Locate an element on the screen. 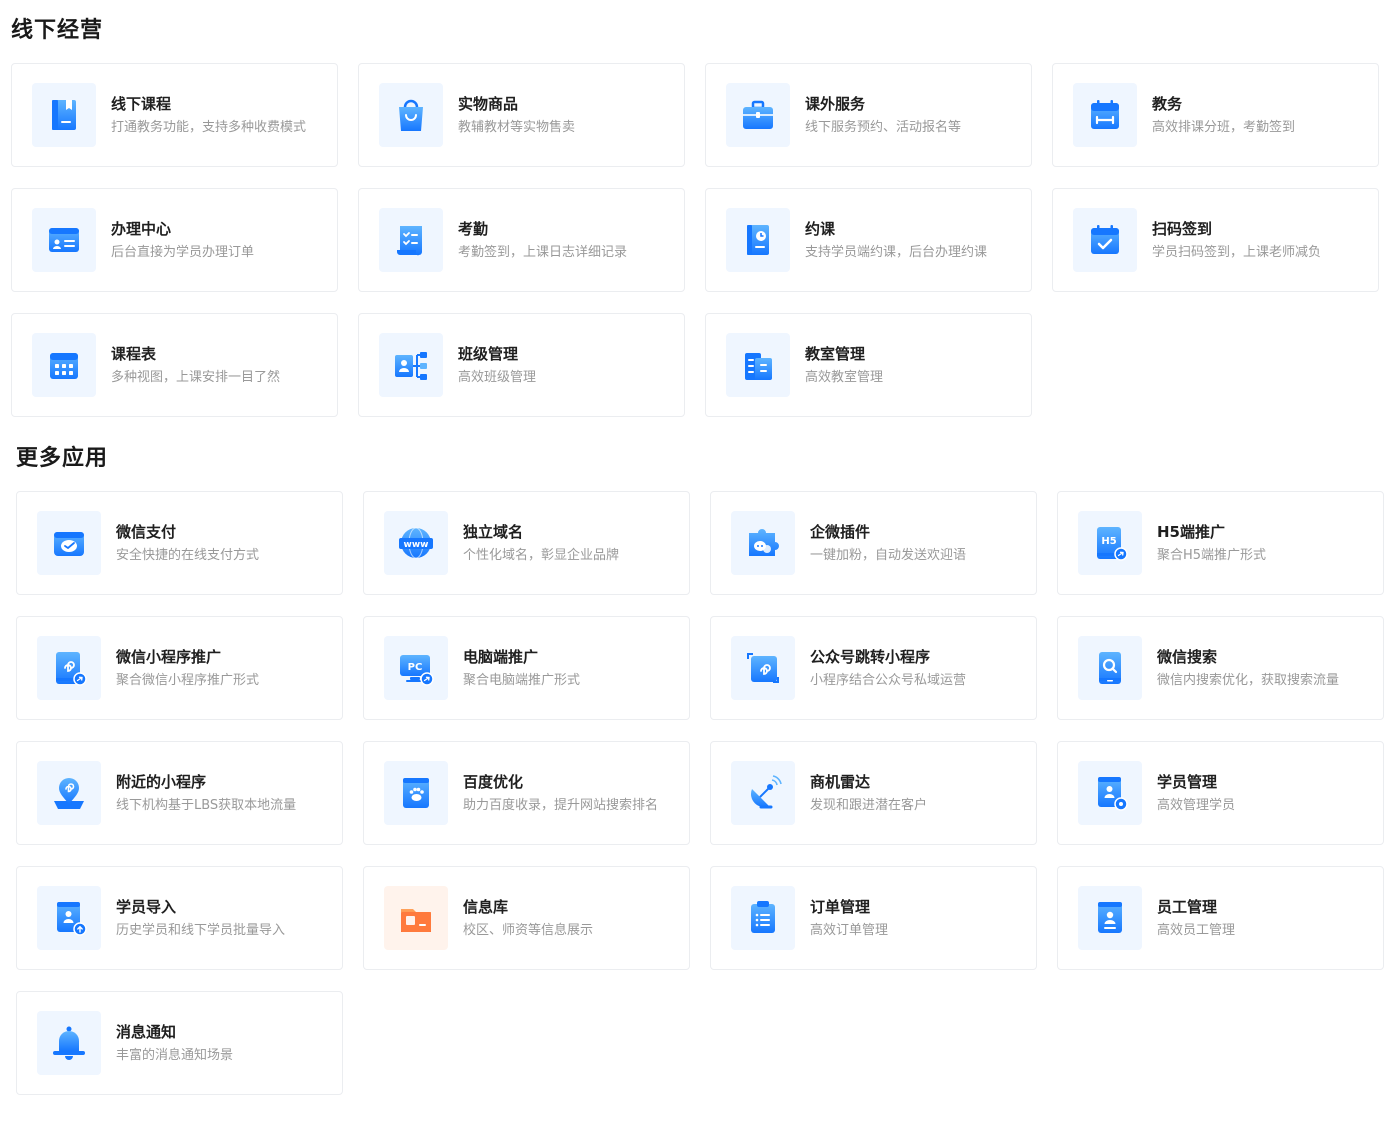 Image resolution: width=1396 pixels, height=1130 pixels. app-card-clock-book: 约课 支持学员端约课，后台办理约课 is located at coordinates (868, 240).